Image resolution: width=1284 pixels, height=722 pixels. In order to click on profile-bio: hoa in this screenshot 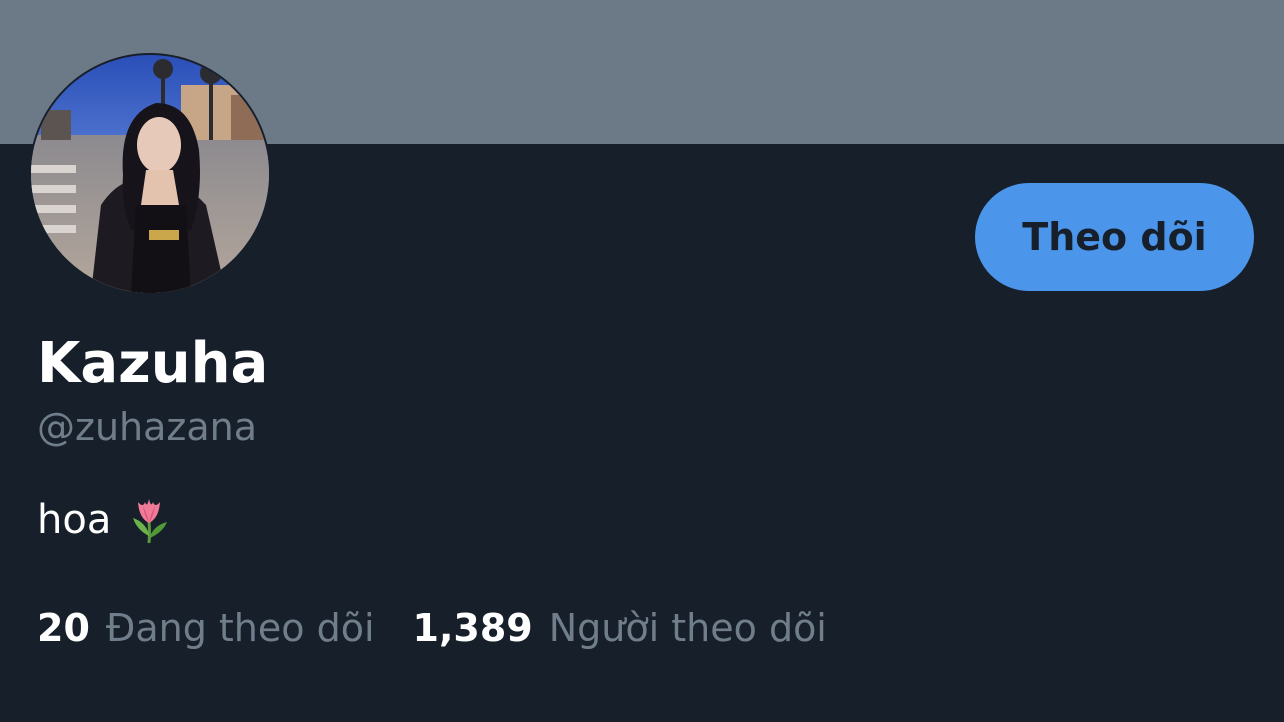, I will do `click(104, 520)`.